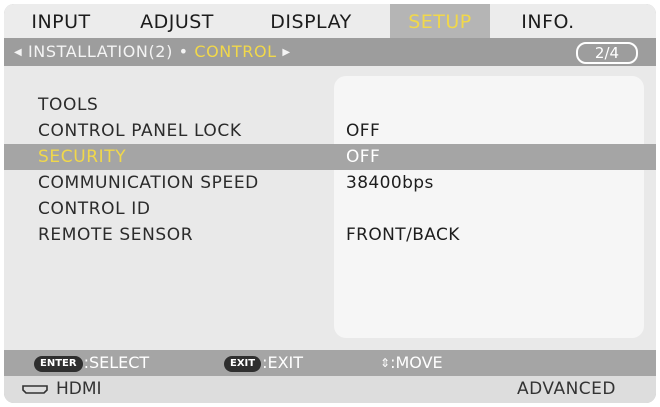 Image resolution: width=660 pixels, height=407 pixels. What do you see at coordinates (330, 389) in the screenshot?
I see `status-bar: HDMI ADVANCED` at bounding box center [330, 389].